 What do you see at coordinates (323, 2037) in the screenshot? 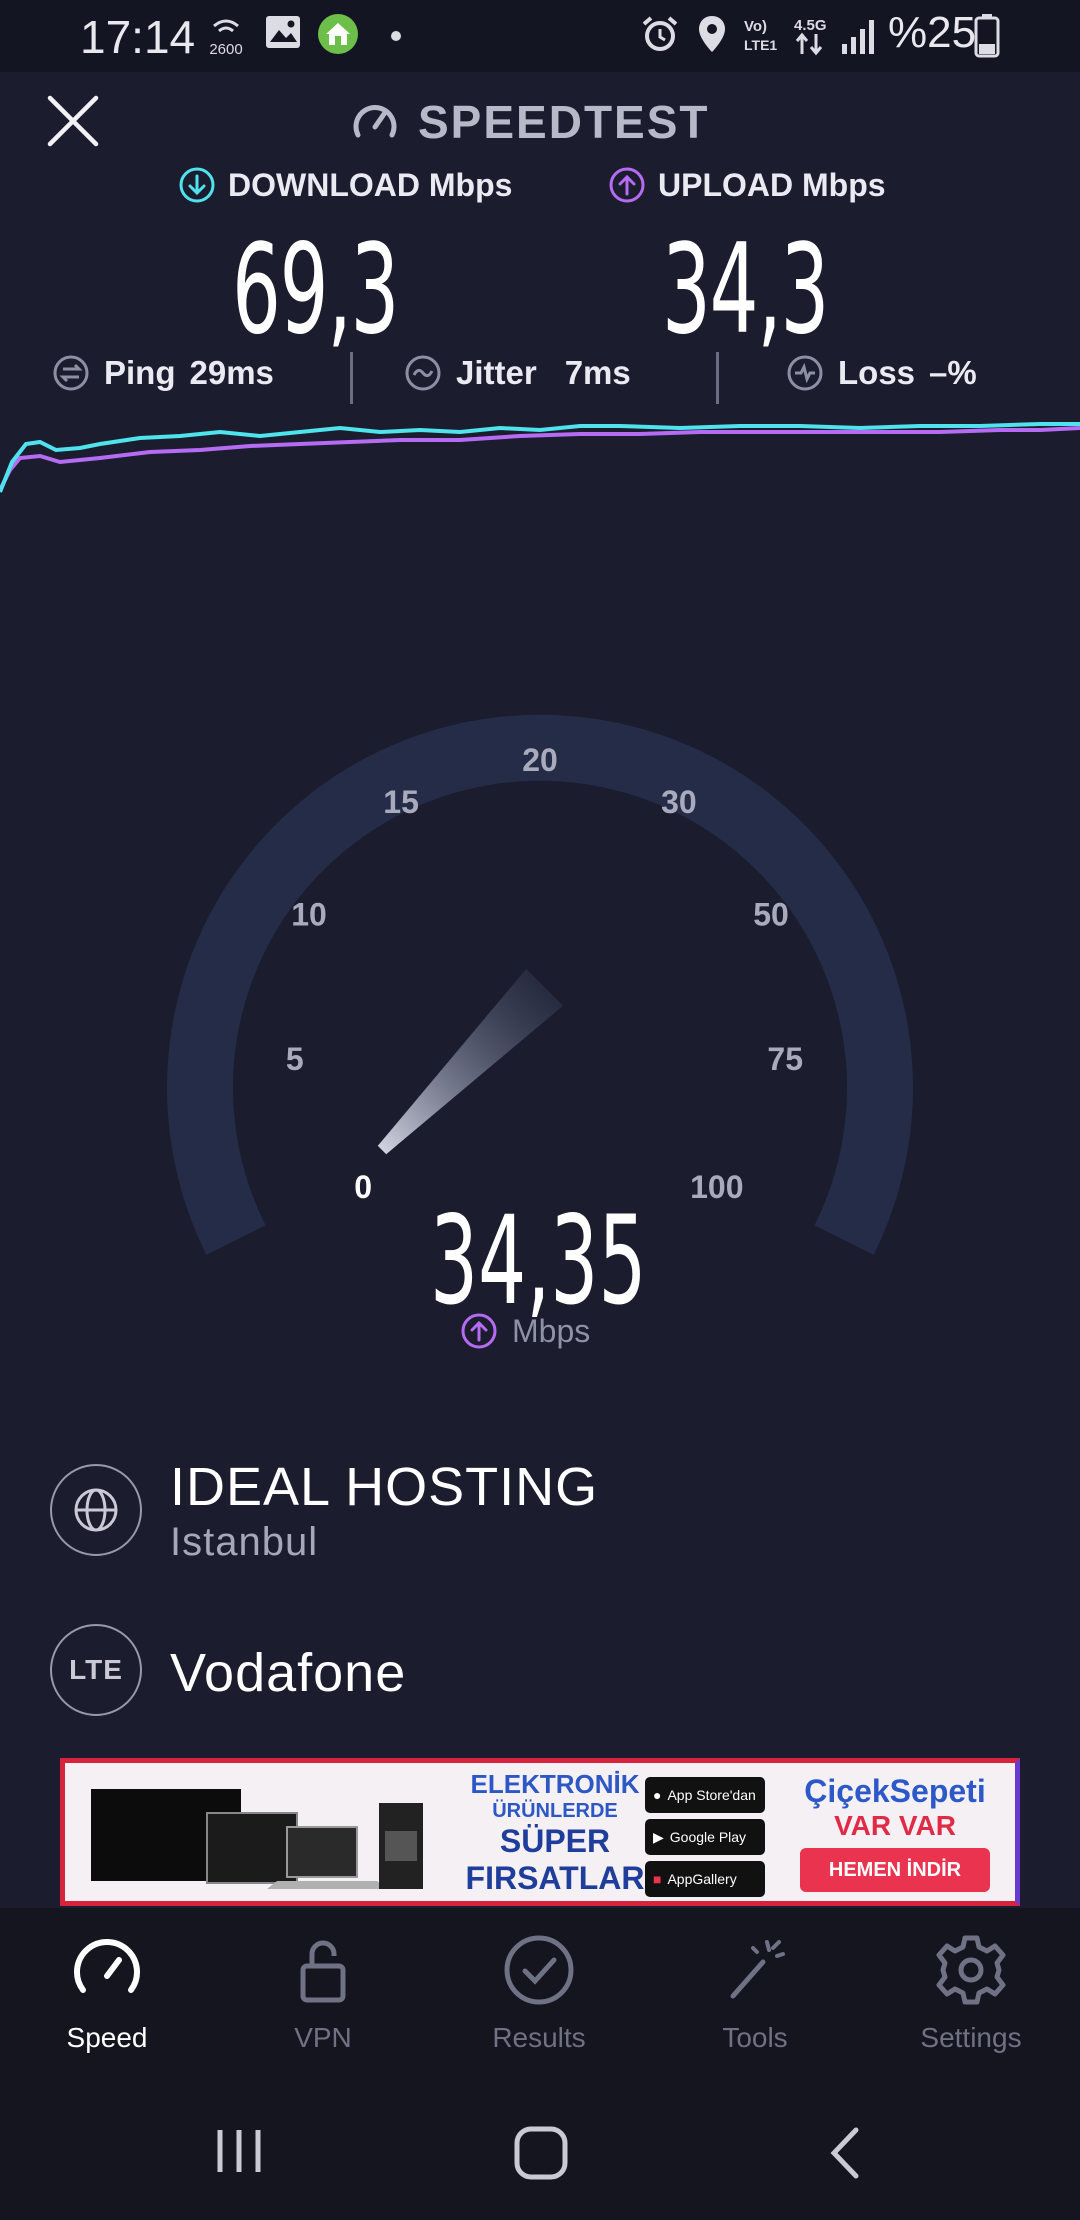
I see `nav-label: VPN` at bounding box center [323, 2037].